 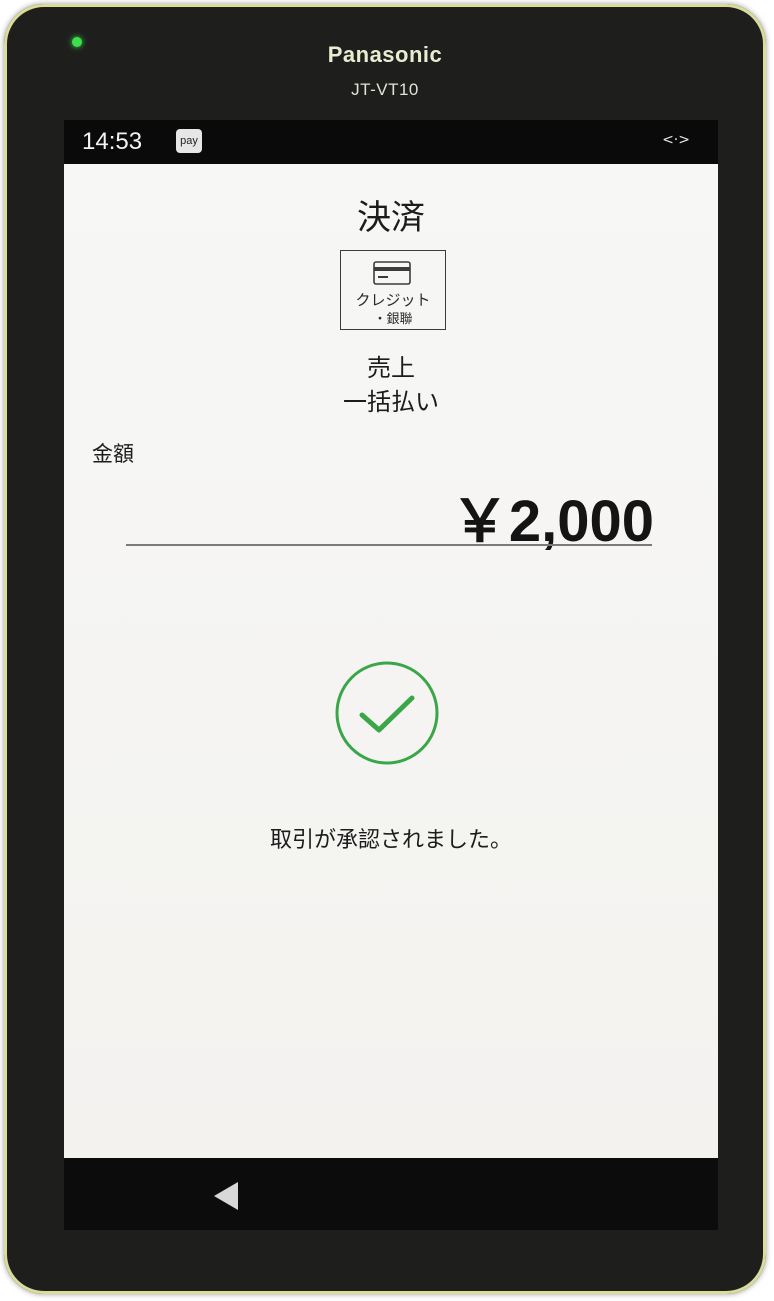 What do you see at coordinates (389, 545) in the screenshot?
I see `amount-divider` at bounding box center [389, 545].